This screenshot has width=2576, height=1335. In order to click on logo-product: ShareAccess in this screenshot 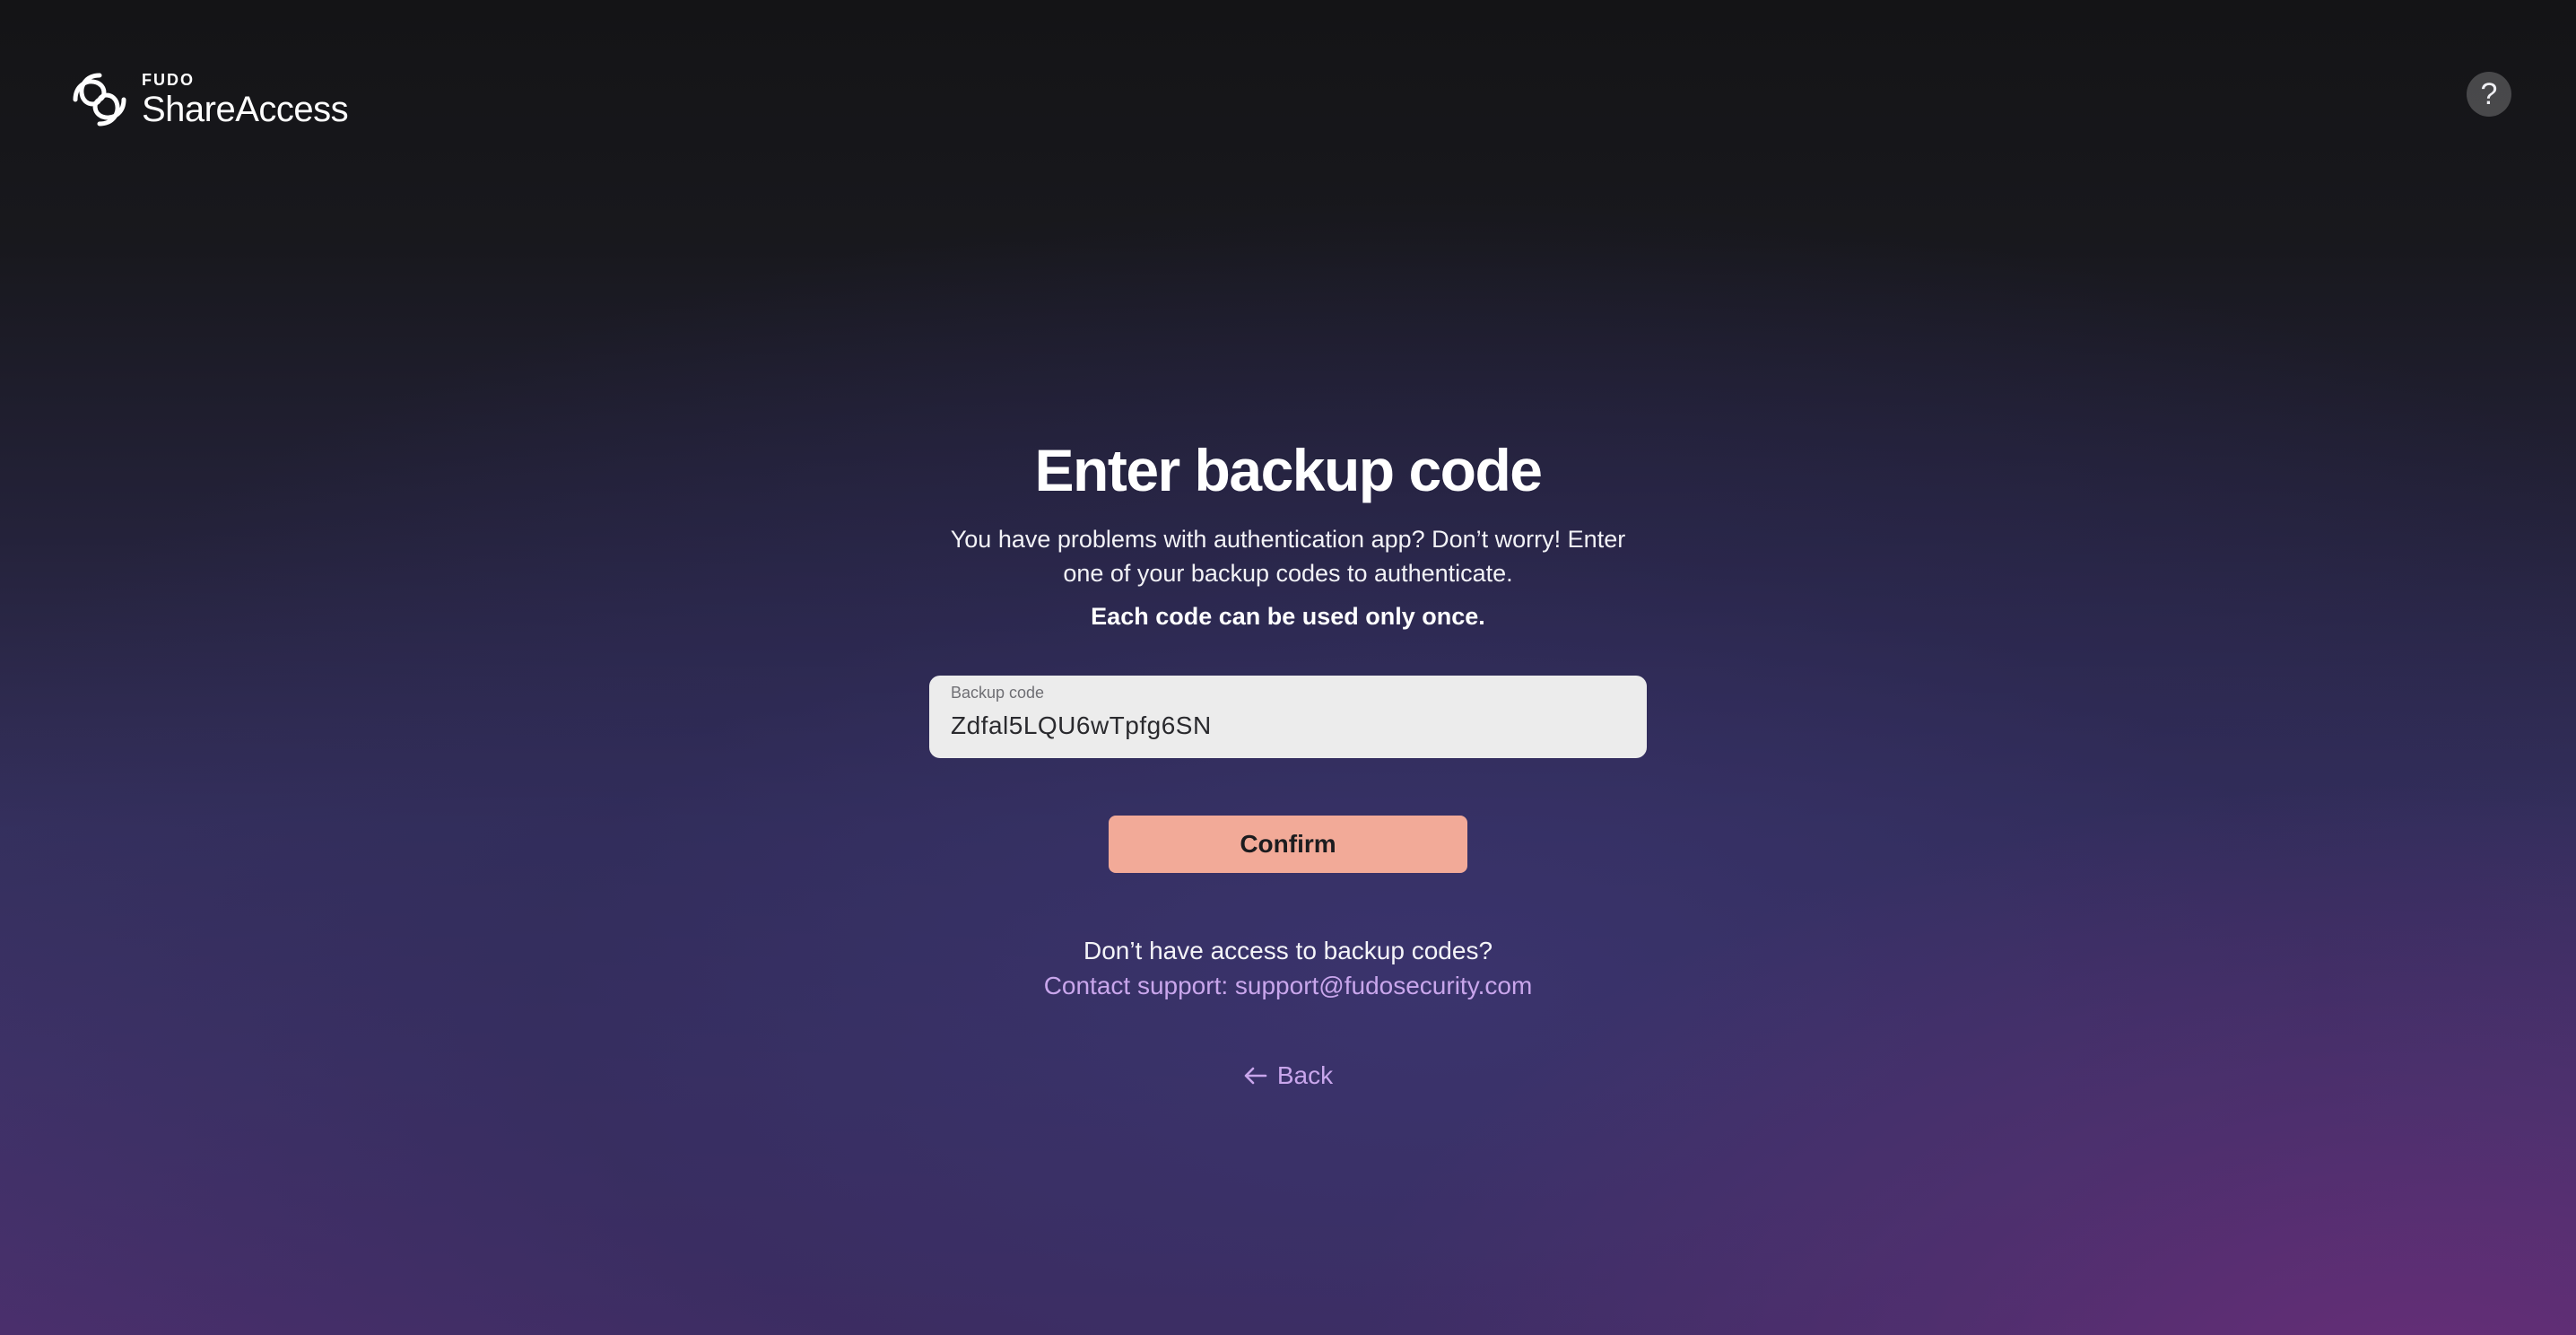, I will do `click(245, 109)`.